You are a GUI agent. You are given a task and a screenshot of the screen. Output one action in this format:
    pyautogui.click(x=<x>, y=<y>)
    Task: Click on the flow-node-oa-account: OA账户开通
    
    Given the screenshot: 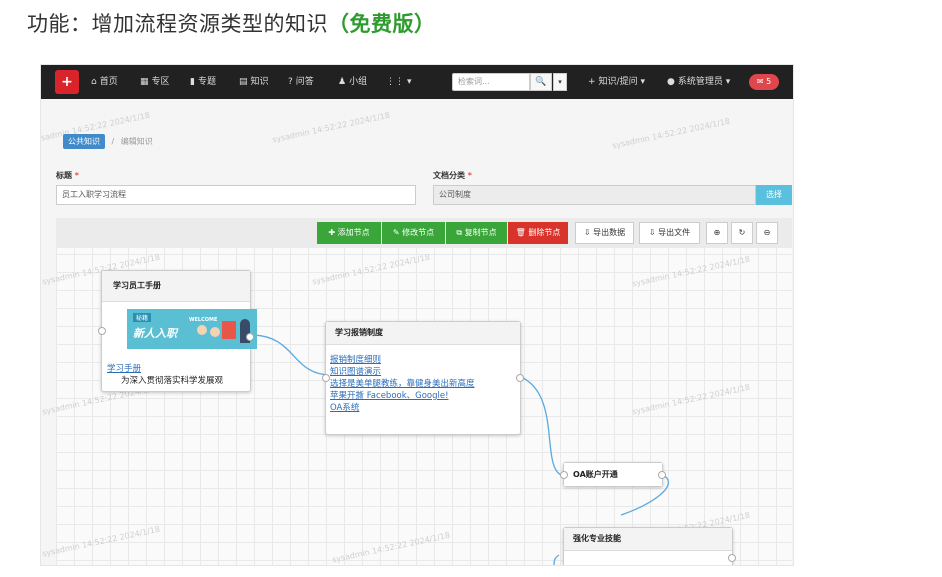 What is the action you would take?
    pyautogui.click(x=613, y=474)
    